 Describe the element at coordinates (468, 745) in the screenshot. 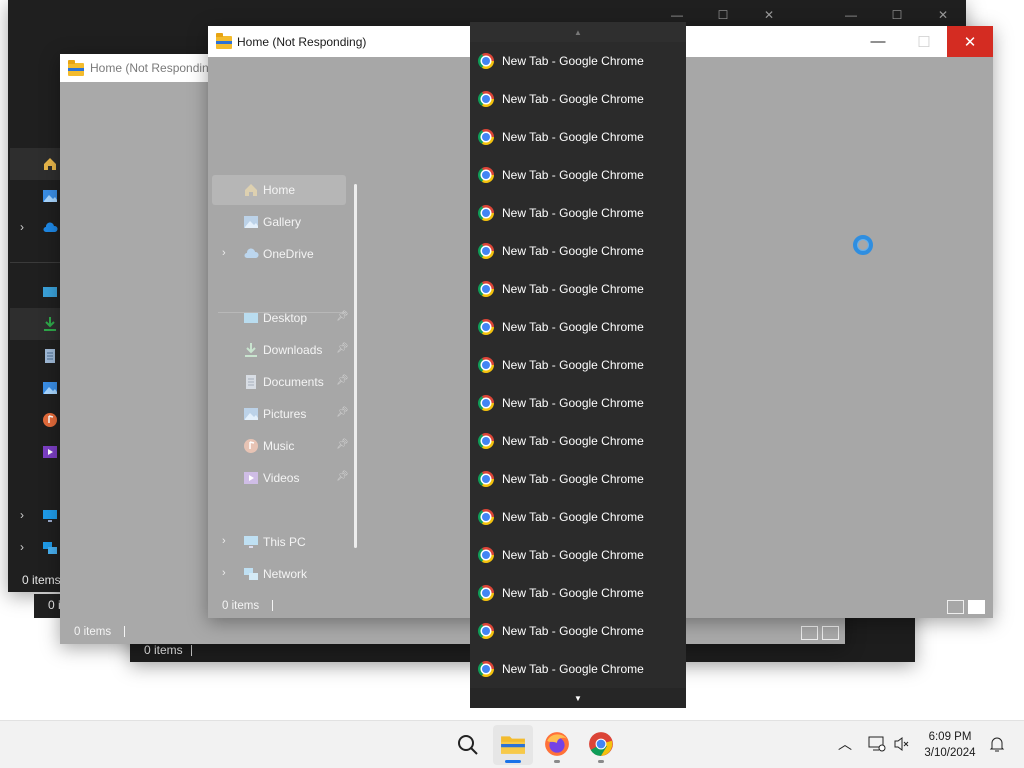

I see `search-button` at that location.